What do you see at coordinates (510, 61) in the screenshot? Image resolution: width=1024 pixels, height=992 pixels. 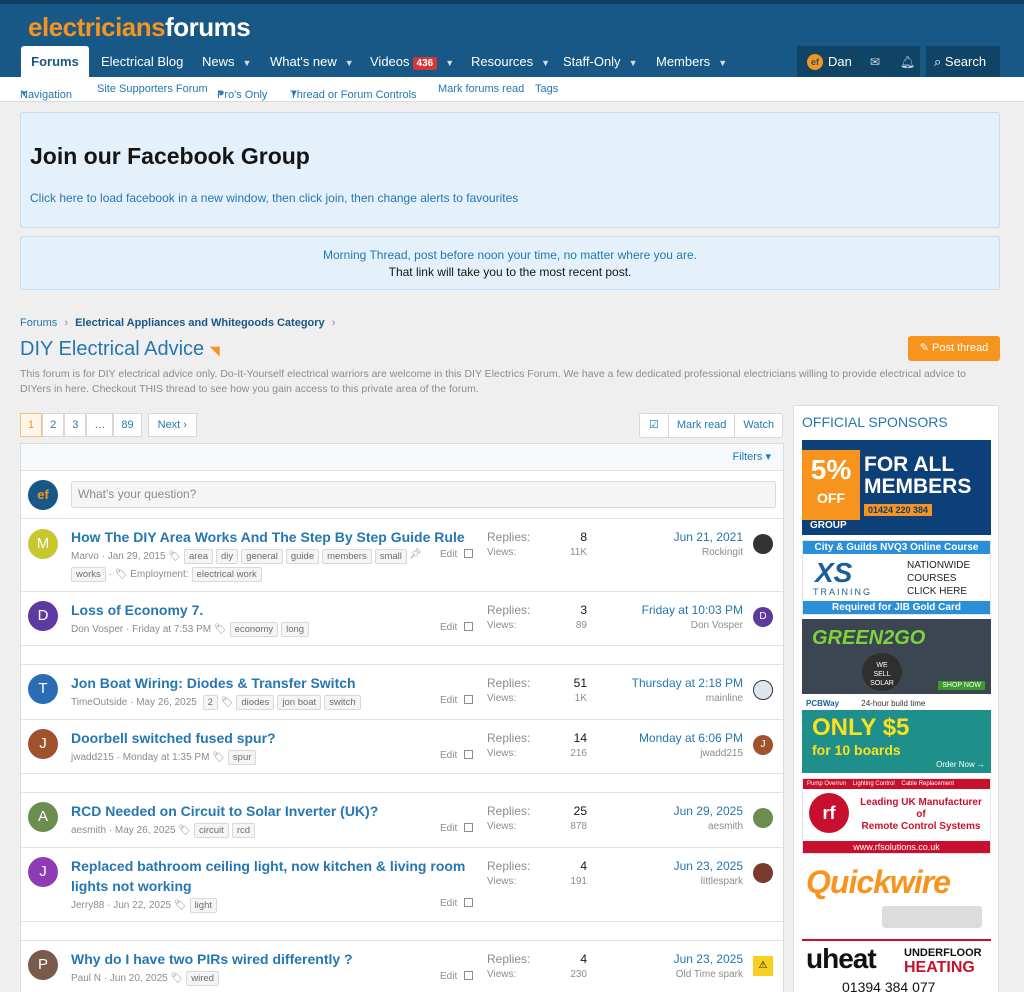 I see `tab-resources: Resources ▼` at bounding box center [510, 61].